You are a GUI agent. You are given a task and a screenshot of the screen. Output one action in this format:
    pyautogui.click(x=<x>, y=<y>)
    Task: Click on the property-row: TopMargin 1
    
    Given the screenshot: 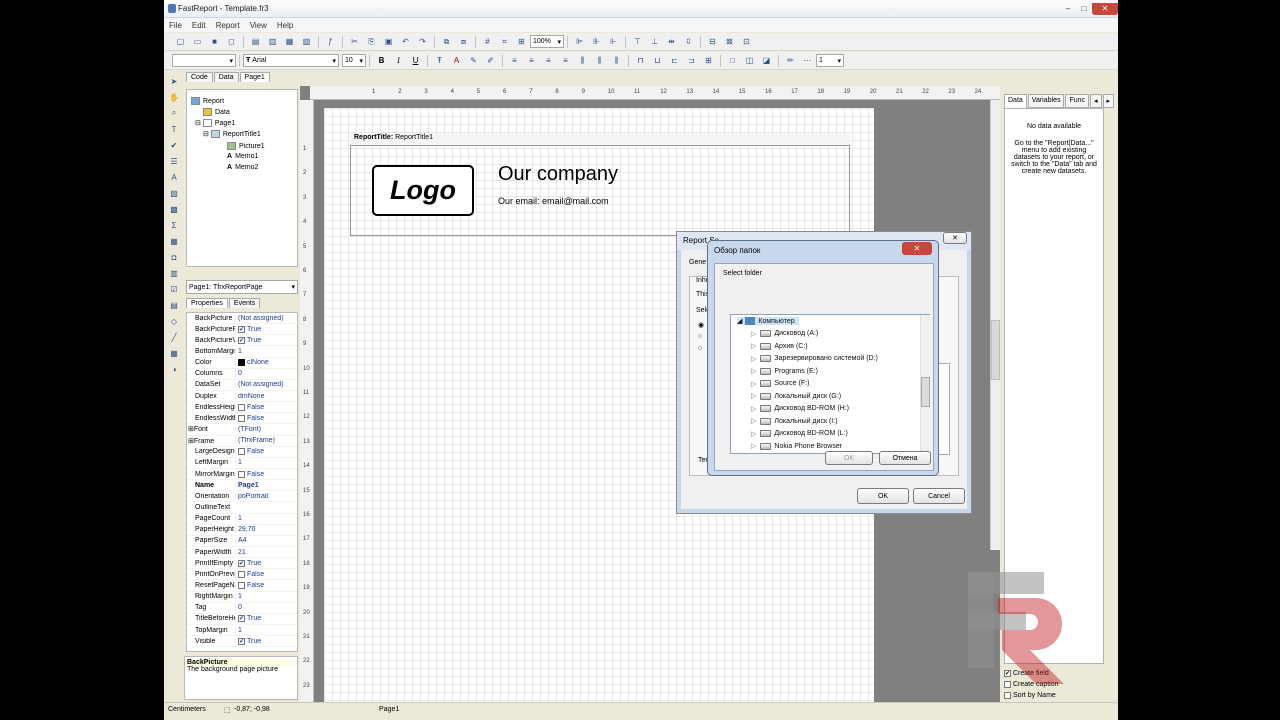 What is the action you would take?
    pyautogui.click(x=242, y=631)
    